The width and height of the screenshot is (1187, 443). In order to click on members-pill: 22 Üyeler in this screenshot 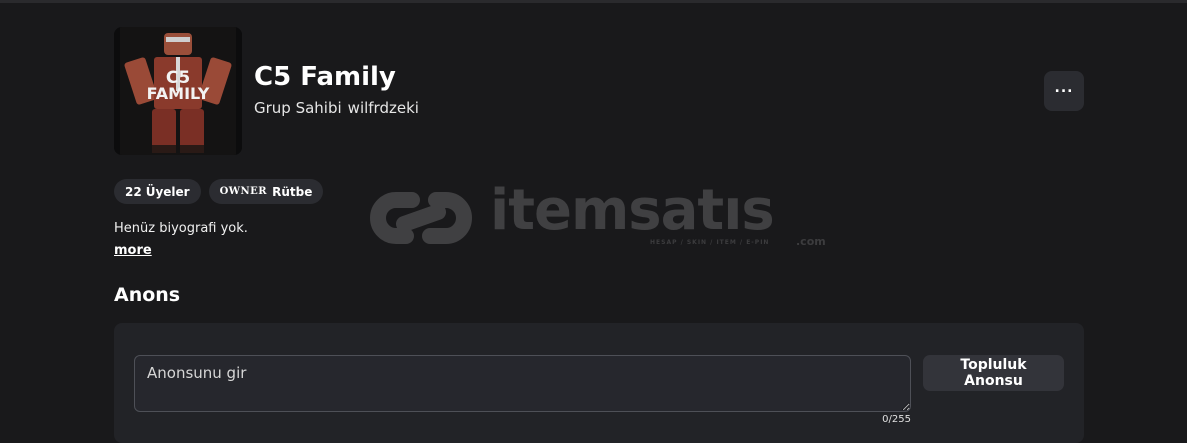, I will do `click(157, 191)`.